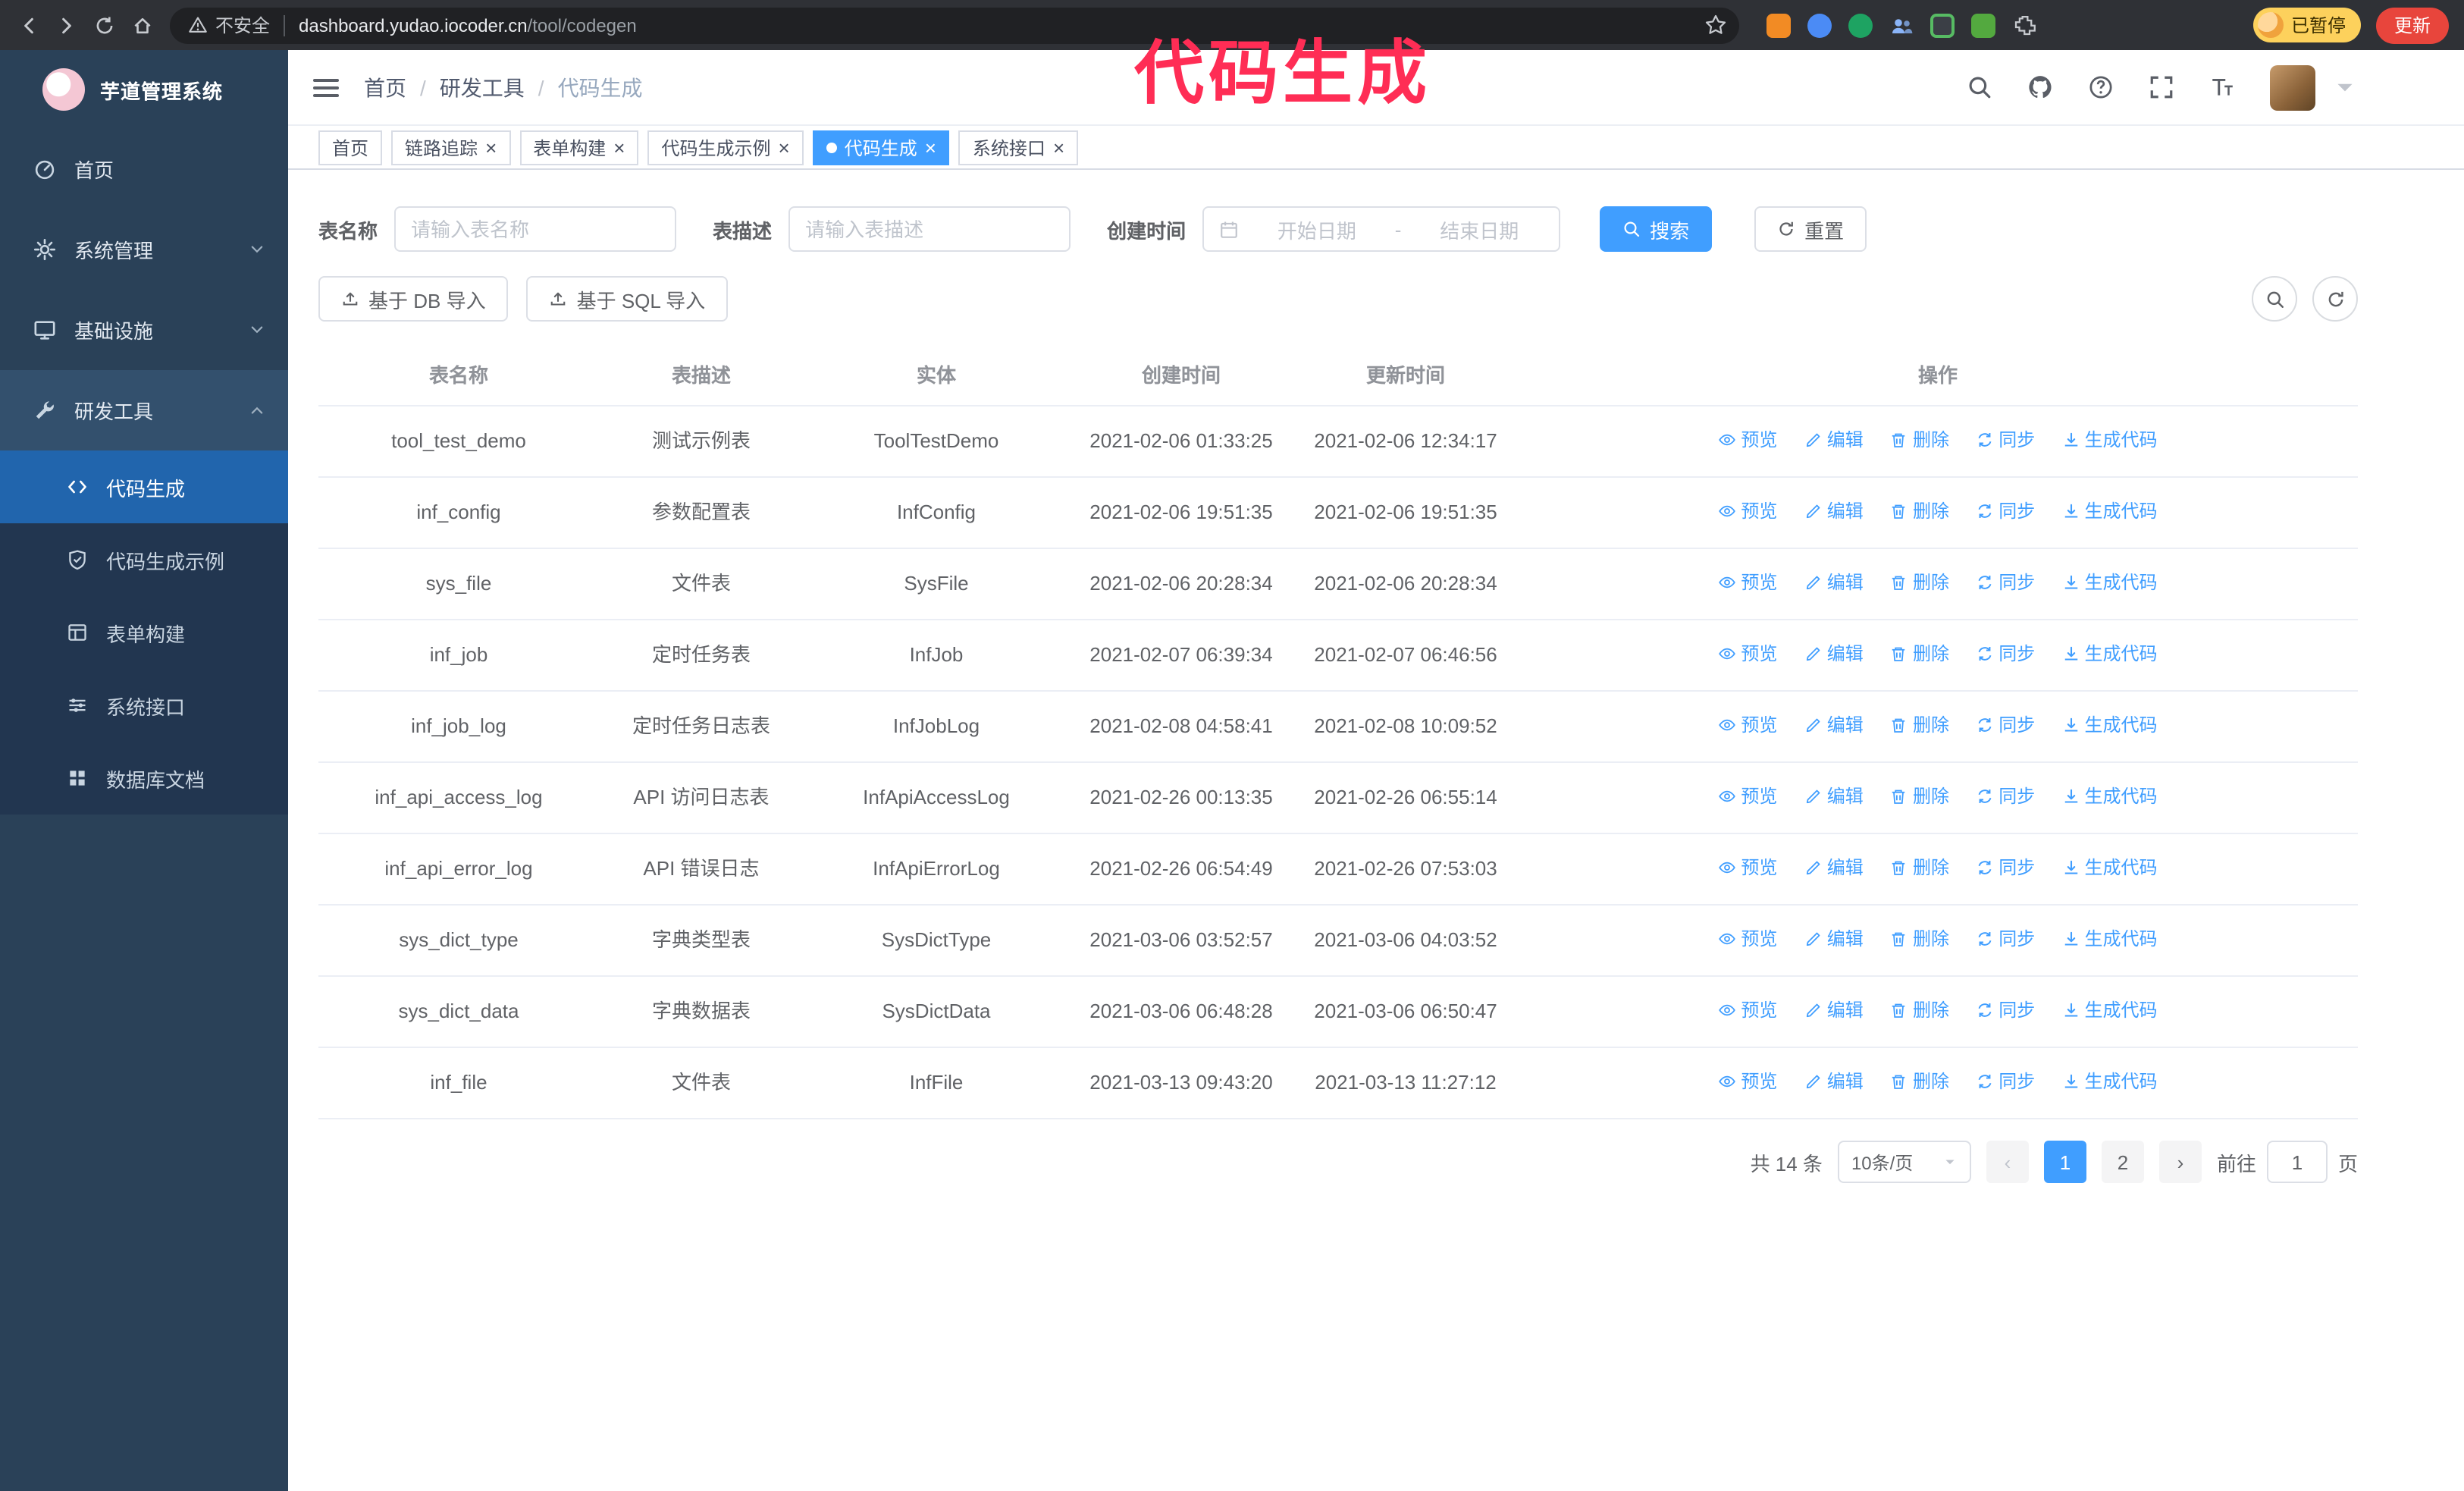 The image size is (2464, 1491). Describe the element at coordinates (2274, 299) in the screenshot. I see `toggle-search-button` at that location.